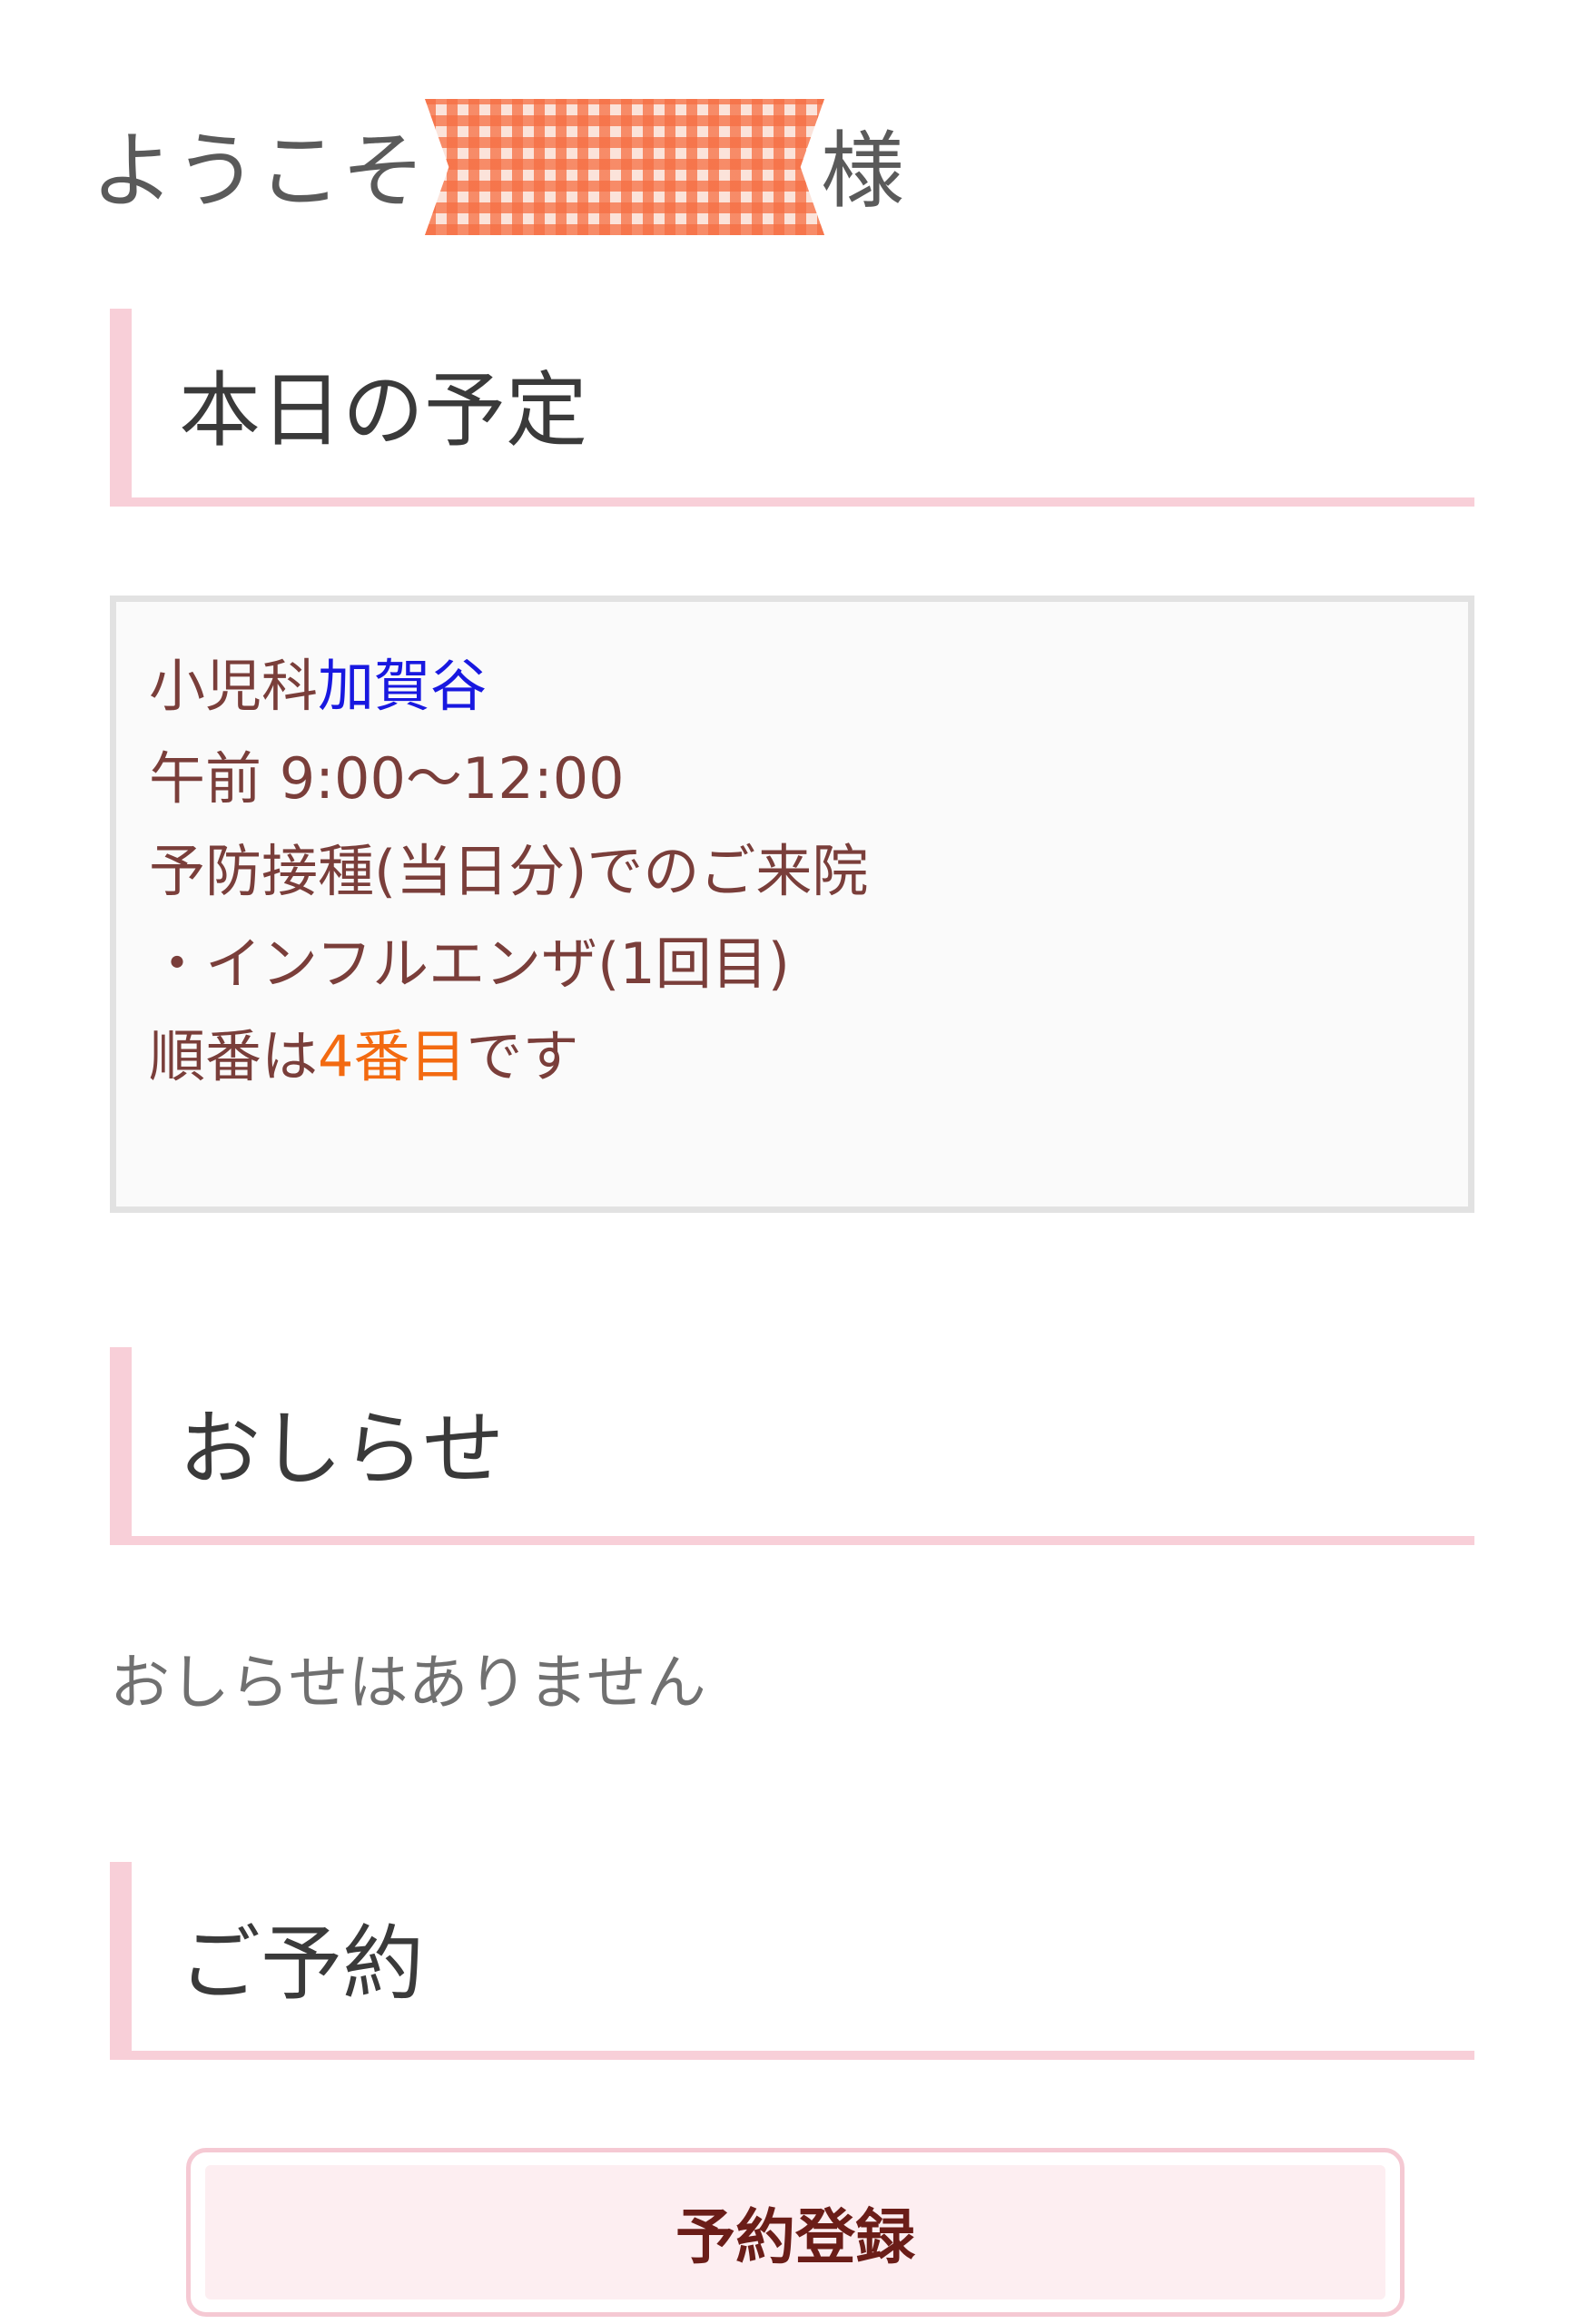 This screenshot has height=2324, width=1587. What do you see at coordinates (403, 686) in the screenshot?
I see `doctor-name: 加賀谷` at bounding box center [403, 686].